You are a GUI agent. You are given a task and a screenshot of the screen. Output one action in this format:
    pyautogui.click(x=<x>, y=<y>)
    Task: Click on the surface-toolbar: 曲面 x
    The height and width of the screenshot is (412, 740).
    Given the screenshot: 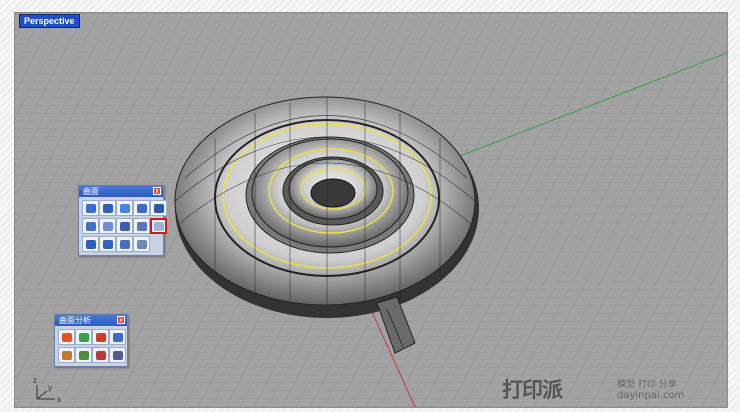 What is the action you would take?
    pyautogui.click(x=122, y=220)
    